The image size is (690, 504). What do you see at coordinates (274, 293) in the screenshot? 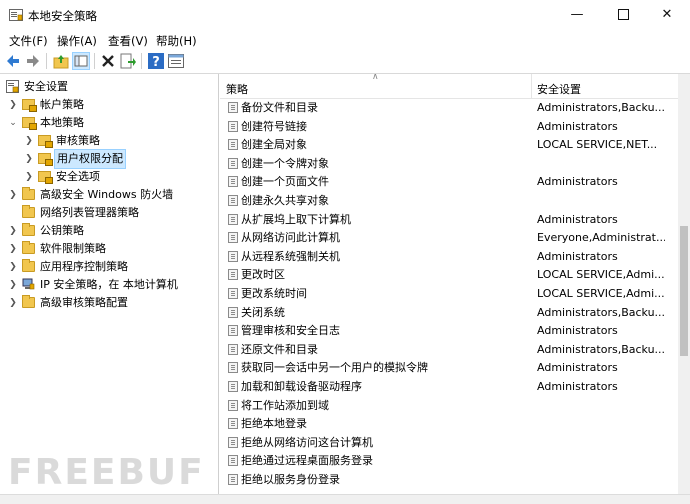
I see `policy-name: 更改系统时间` at bounding box center [274, 293].